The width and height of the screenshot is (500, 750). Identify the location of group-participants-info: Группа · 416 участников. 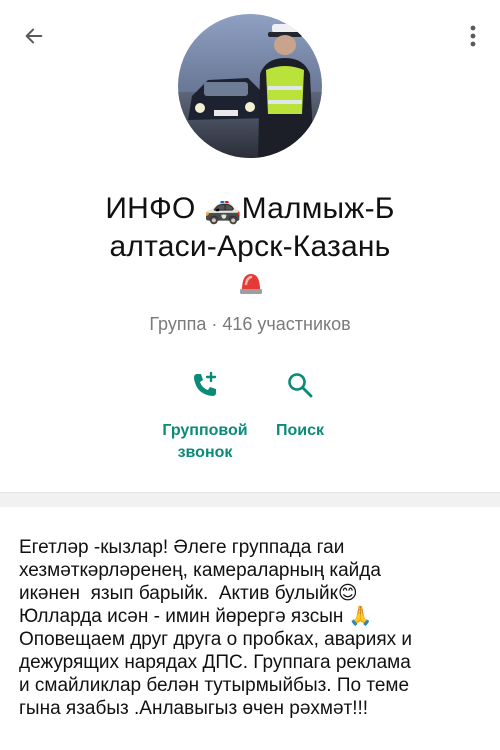
(250, 324).